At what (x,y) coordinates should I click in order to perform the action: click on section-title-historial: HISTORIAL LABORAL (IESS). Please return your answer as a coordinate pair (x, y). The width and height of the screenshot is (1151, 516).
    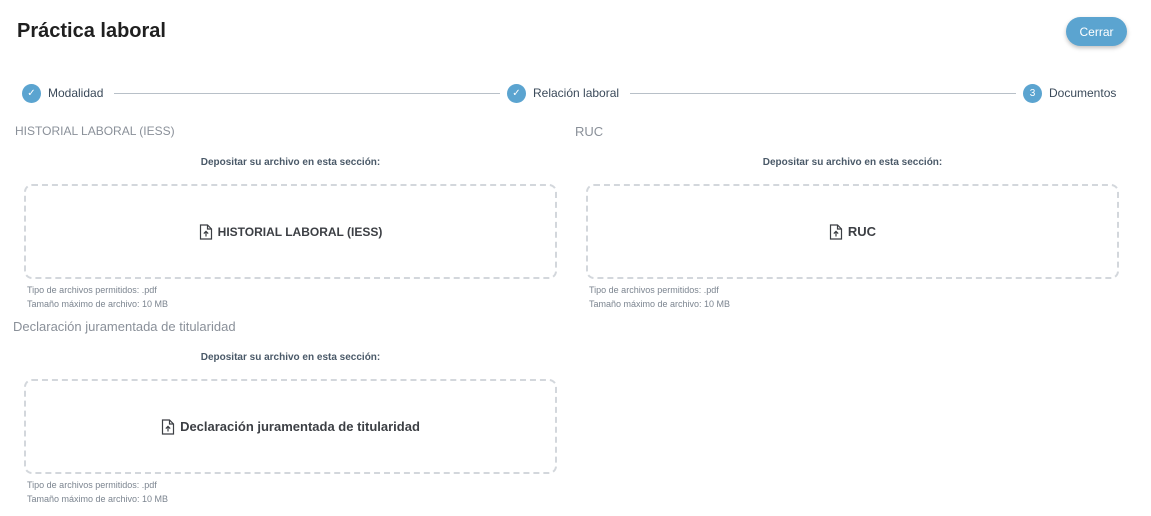
    Looking at the image, I should click on (95, 131).